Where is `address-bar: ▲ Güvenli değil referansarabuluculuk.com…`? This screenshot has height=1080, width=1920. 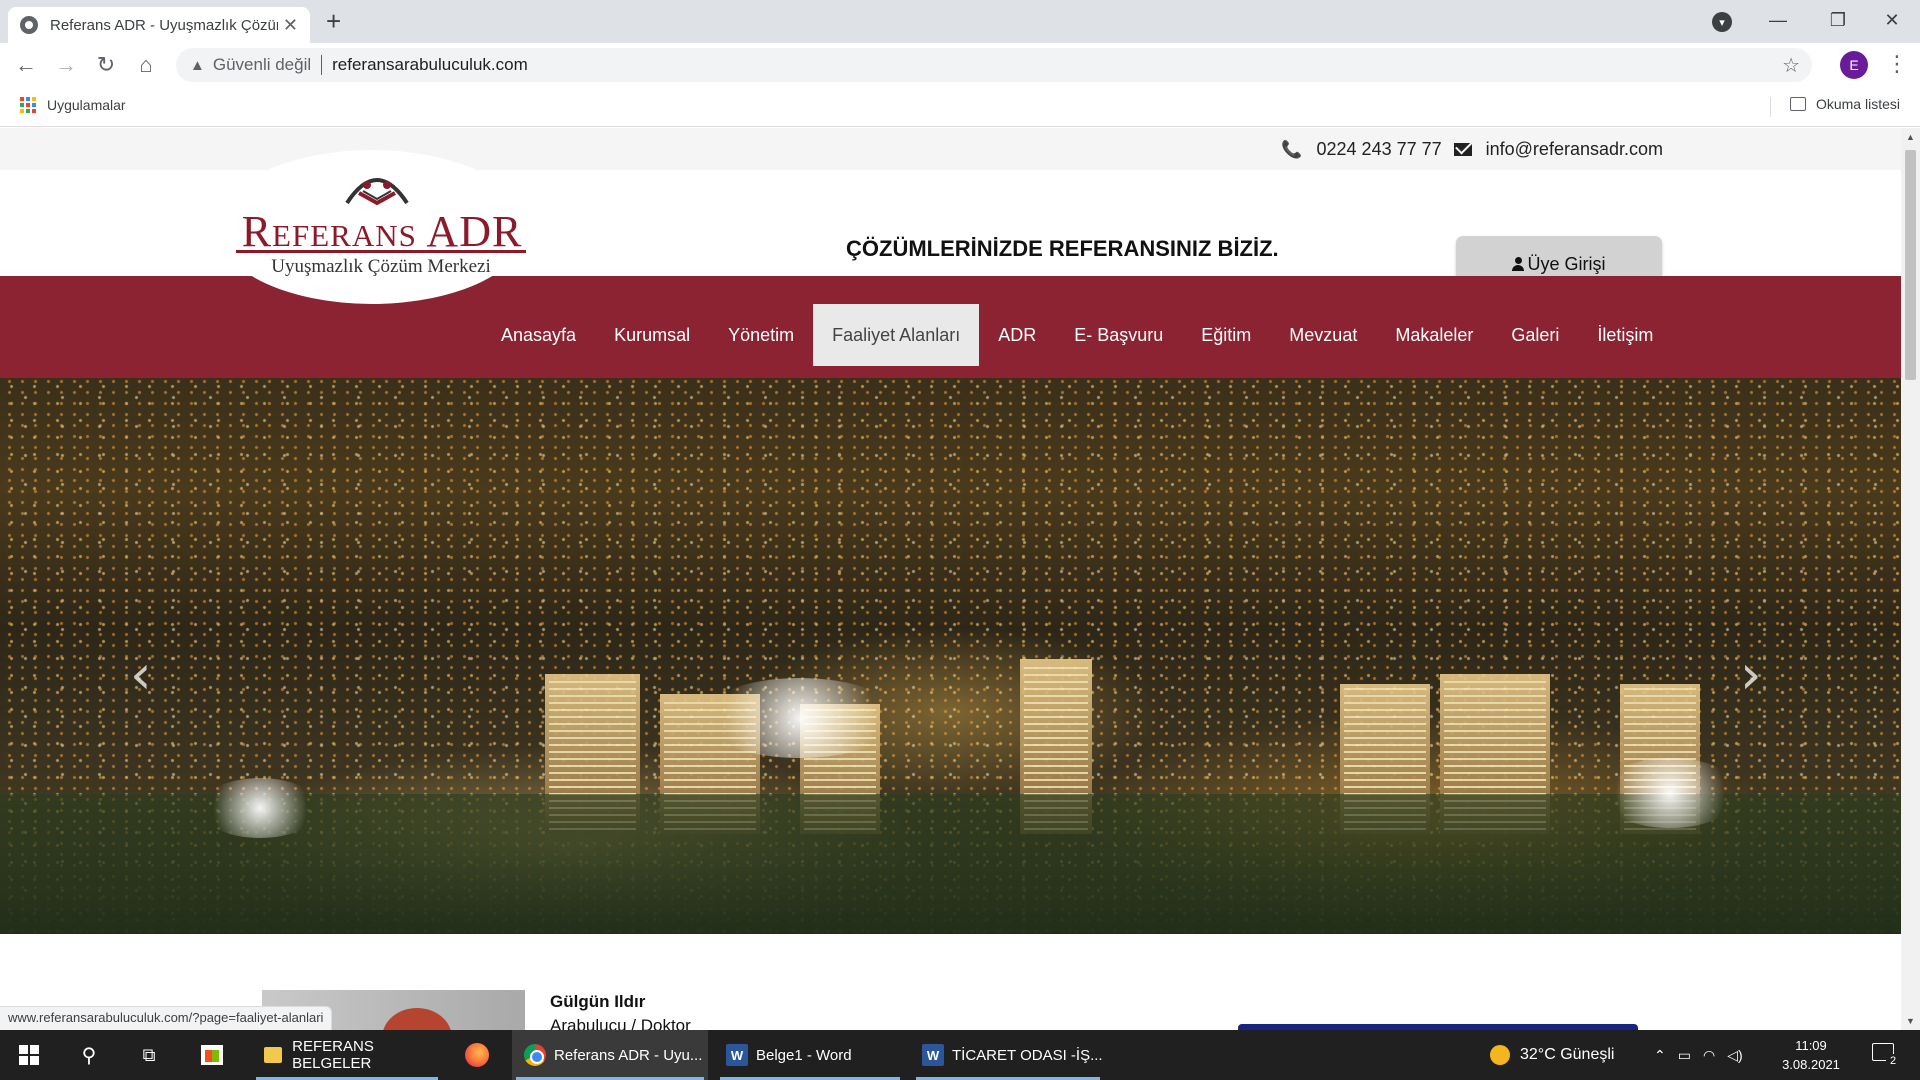 address-bar: ▲ Güvenli değil referansarabuluculuk.com… is located at coordinates (994, 65).